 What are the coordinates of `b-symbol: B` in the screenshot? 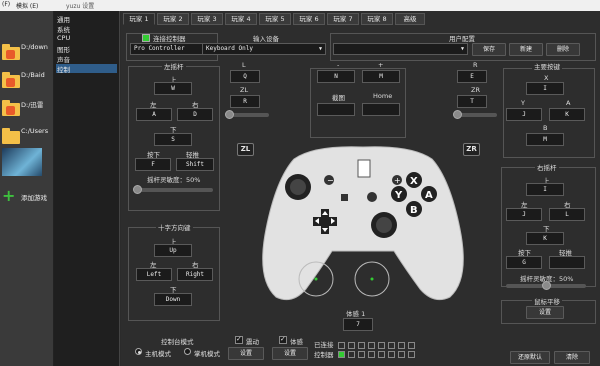 It's located at (414, 210).